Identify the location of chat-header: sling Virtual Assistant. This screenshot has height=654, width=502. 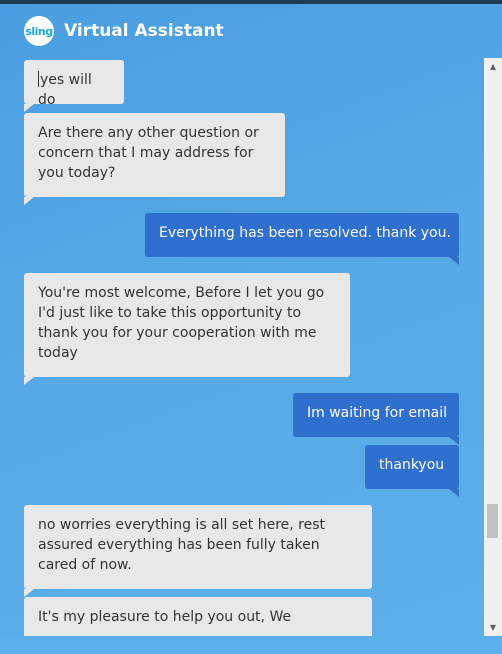
(242, 31).